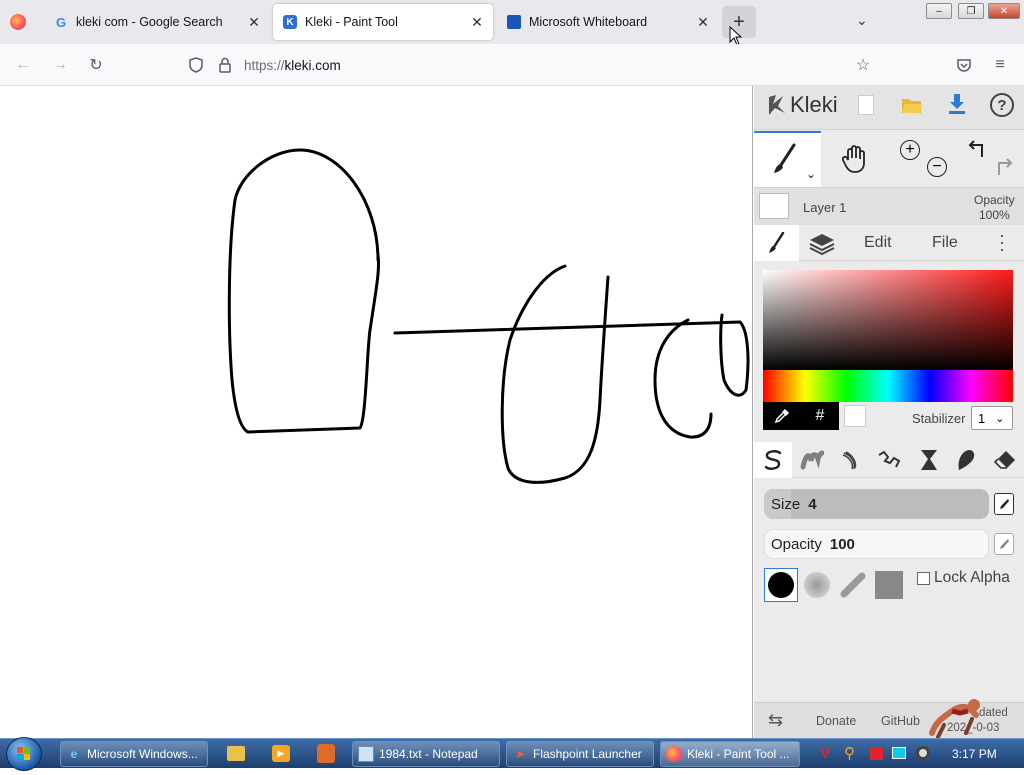 The width and height of the screenshot is (1024, 775). What do you see at coordinates (865, 21) in the screenshot?
I see `list-all-tabs-icon: ⌄` at bounding box center [865, 21].